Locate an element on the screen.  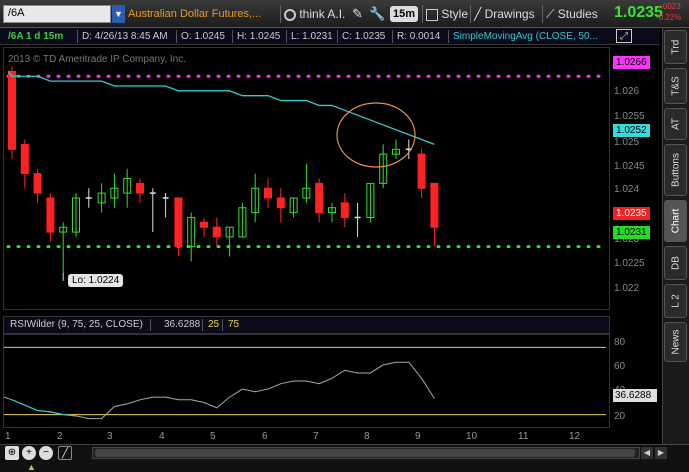
symbol-dropdown-icon: ▼ is located at coordinates (118, 14).